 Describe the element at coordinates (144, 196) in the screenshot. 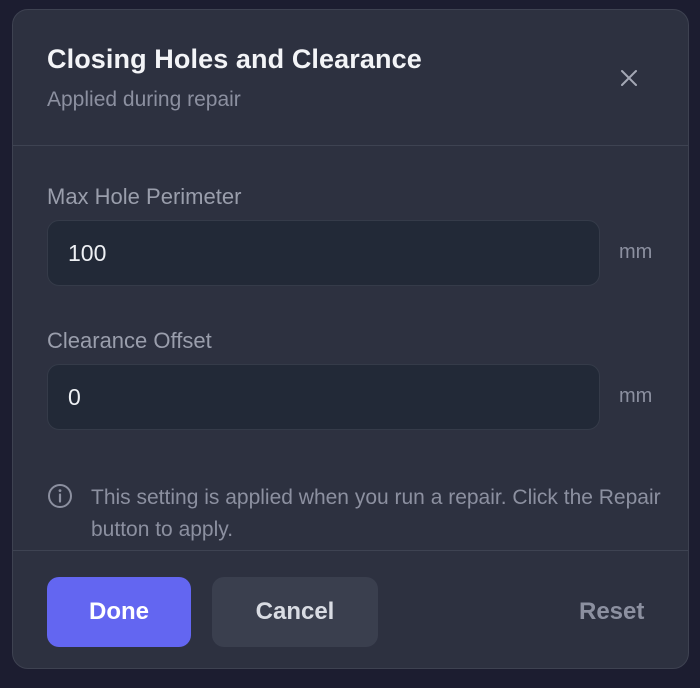

I see `max-hole-perimeter-label: Max Hole Perimeter` at that location.